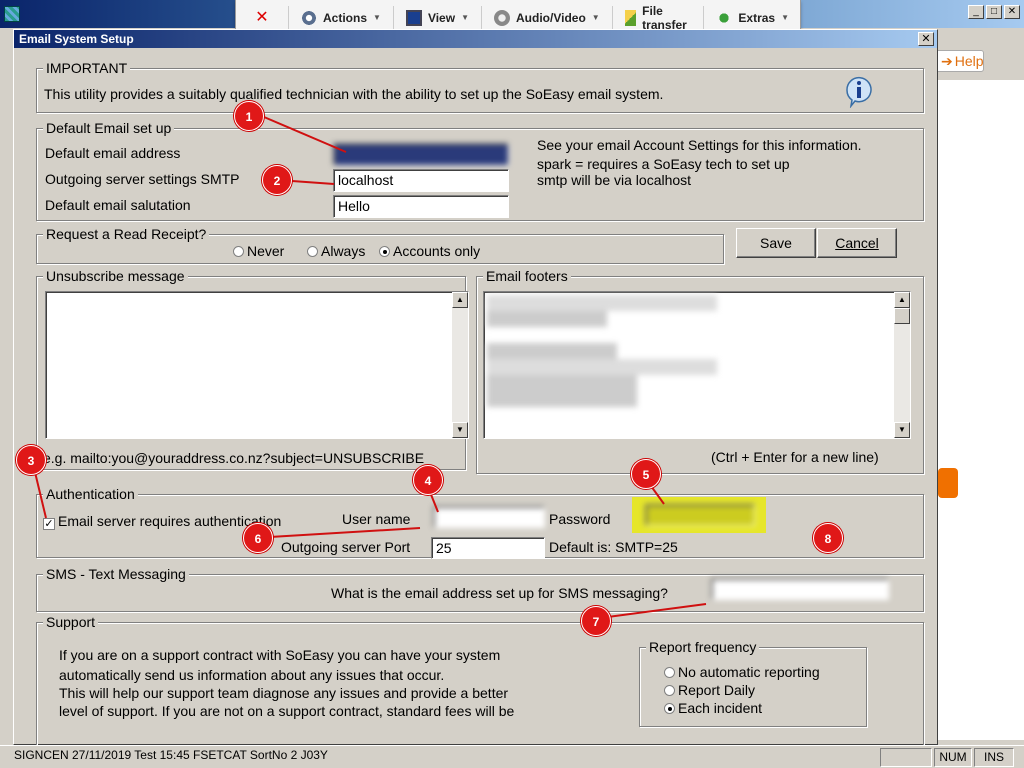  I want to click on annotation-marker-5: 5, so click(646, 474).